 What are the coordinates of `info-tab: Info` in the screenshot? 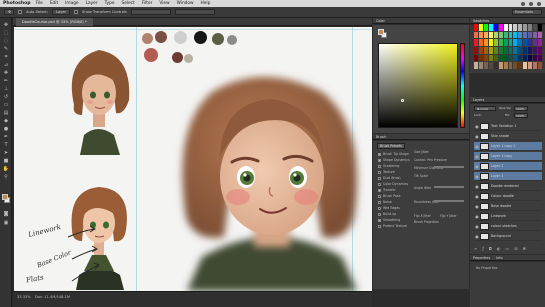 It's located at (499, 258).